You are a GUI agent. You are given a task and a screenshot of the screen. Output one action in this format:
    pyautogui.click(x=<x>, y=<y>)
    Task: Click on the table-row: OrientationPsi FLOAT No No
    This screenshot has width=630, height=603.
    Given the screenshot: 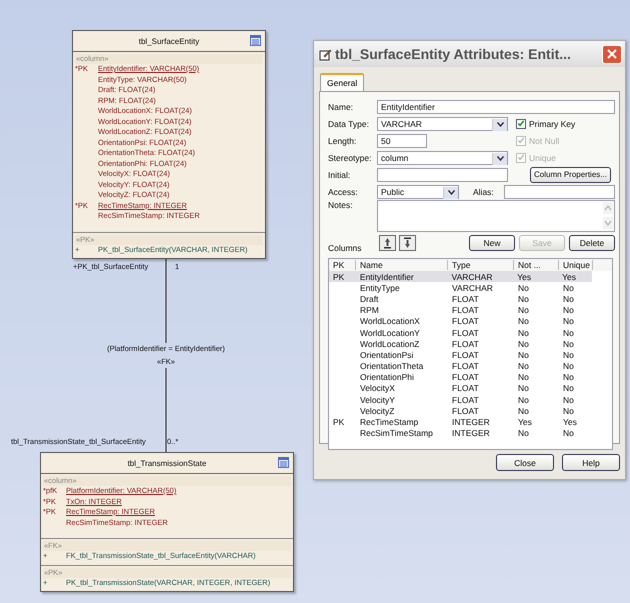 What is the action you would take?
    pyautogui.click(x=470, y=354)
    